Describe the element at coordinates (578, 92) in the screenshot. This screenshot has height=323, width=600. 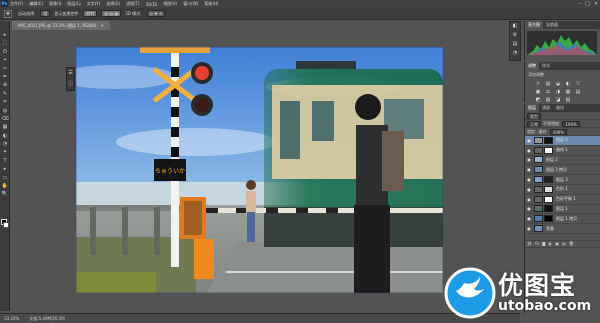
I see `channel-mixer-icon: ▤` at that location.